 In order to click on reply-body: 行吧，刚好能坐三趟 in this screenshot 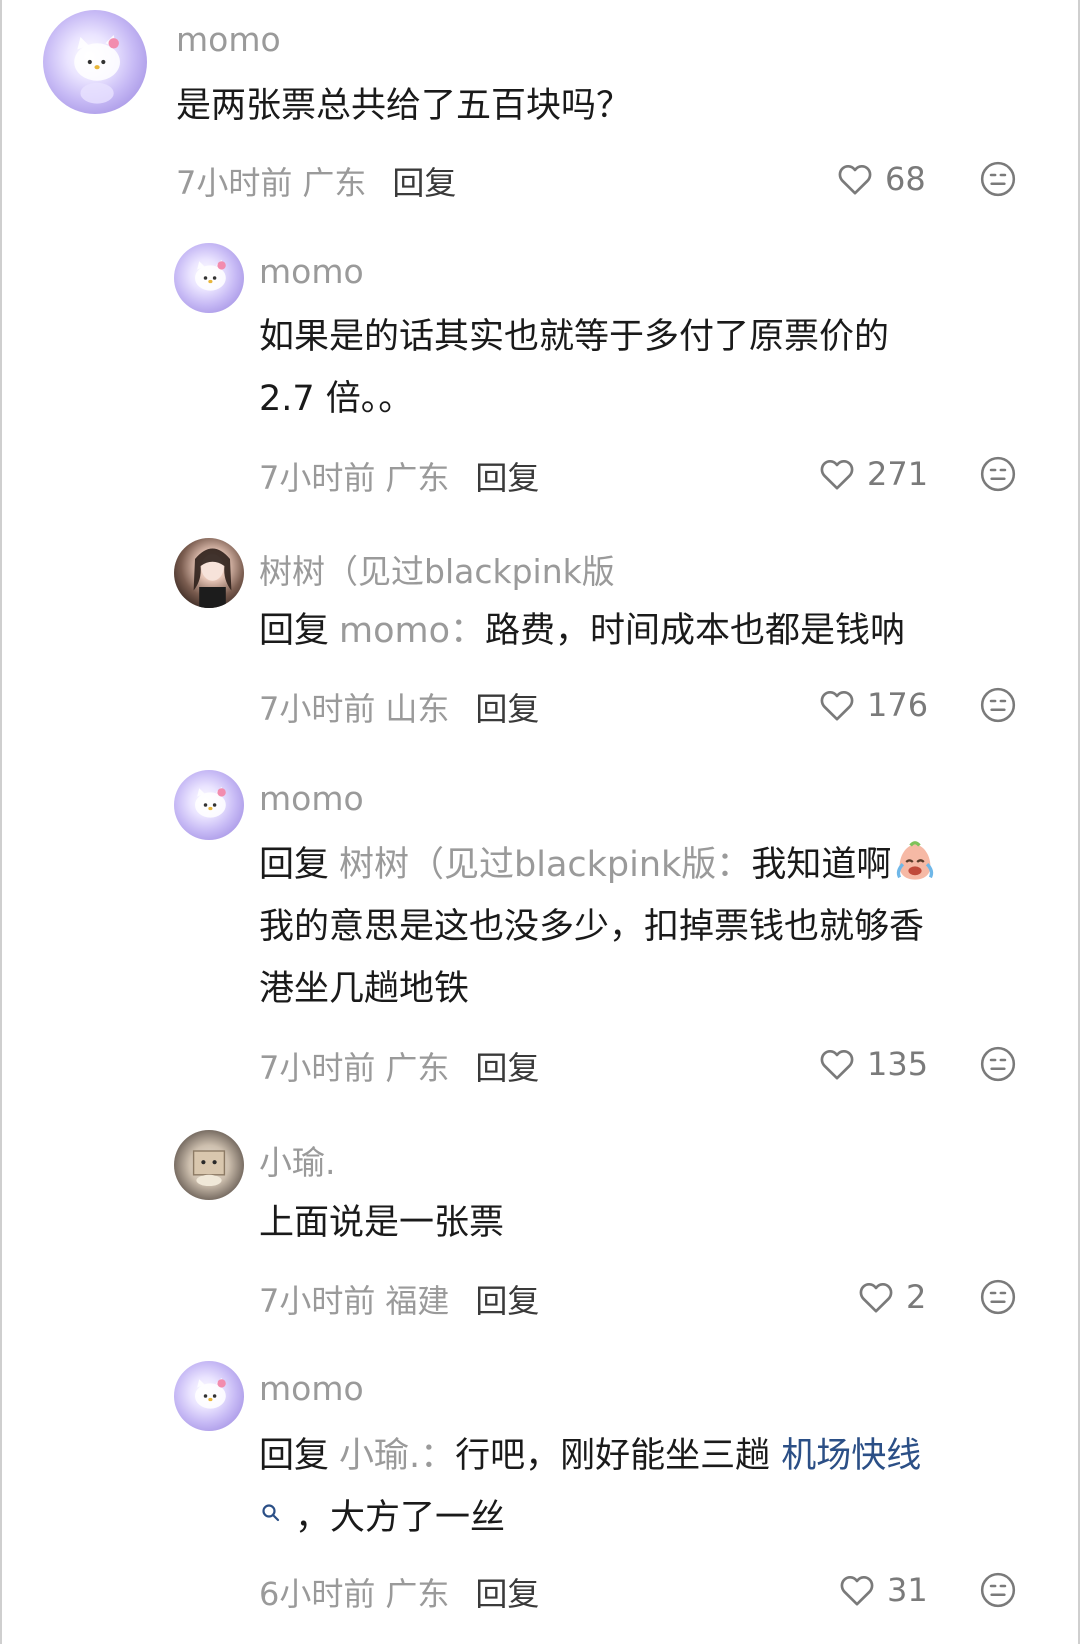, I will do `click(618, 1456)`.